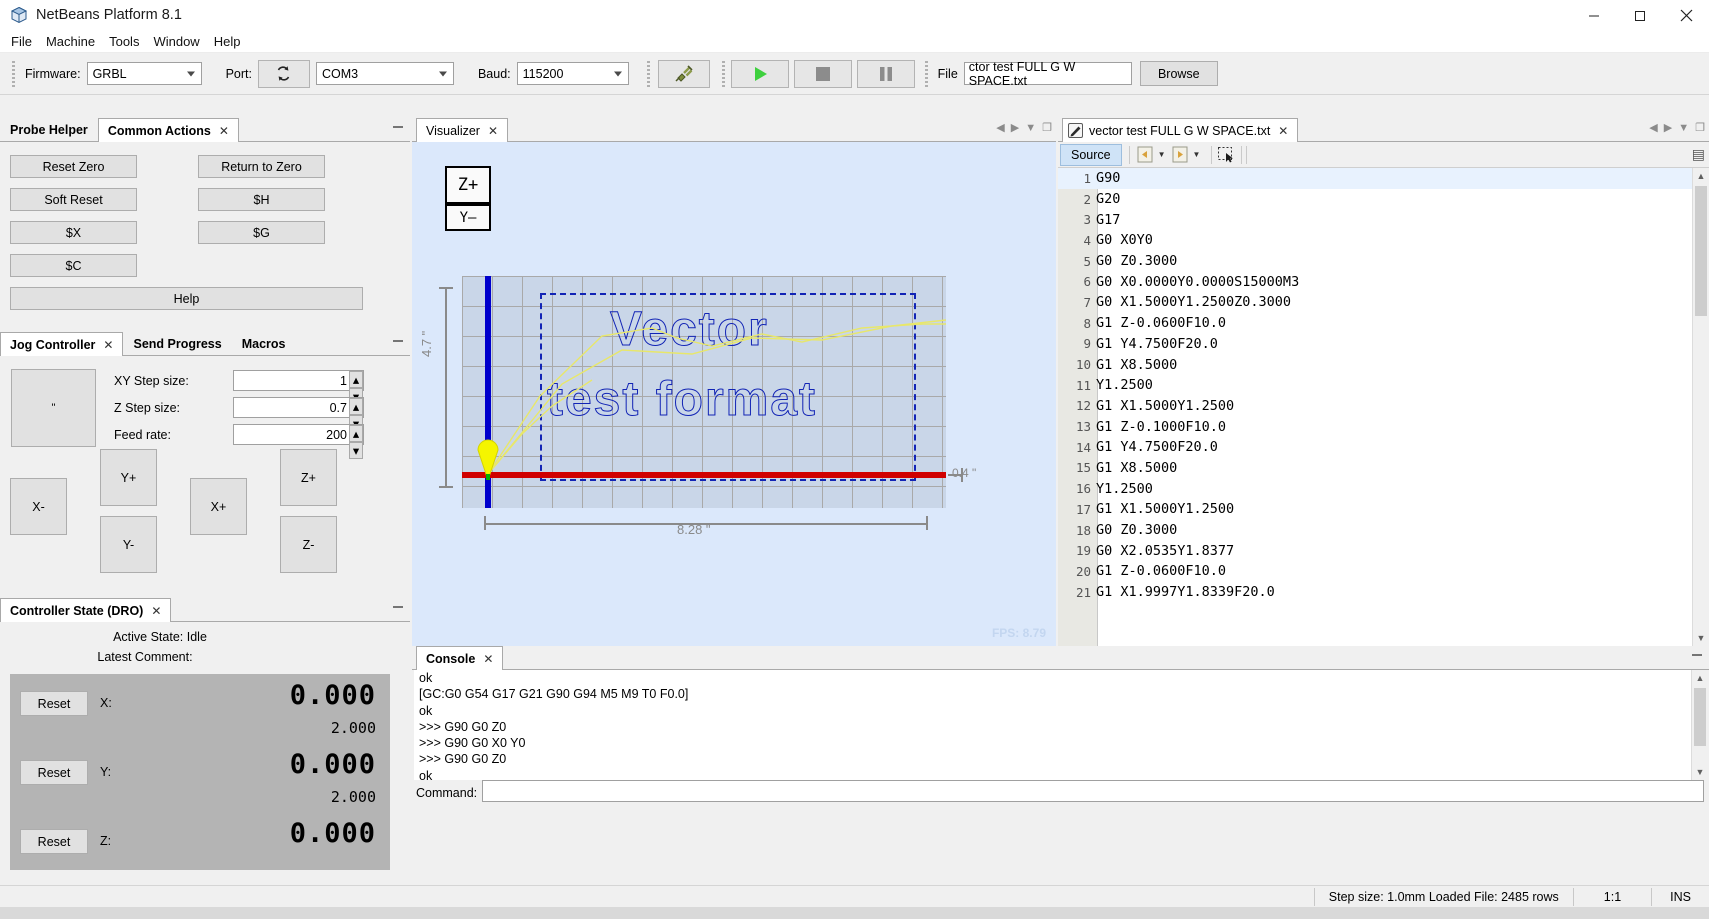  What do you see at coordinates (54, 703) in the screenshot?
I see `reset-x-button: Reset` at bounding box center [54, 703].